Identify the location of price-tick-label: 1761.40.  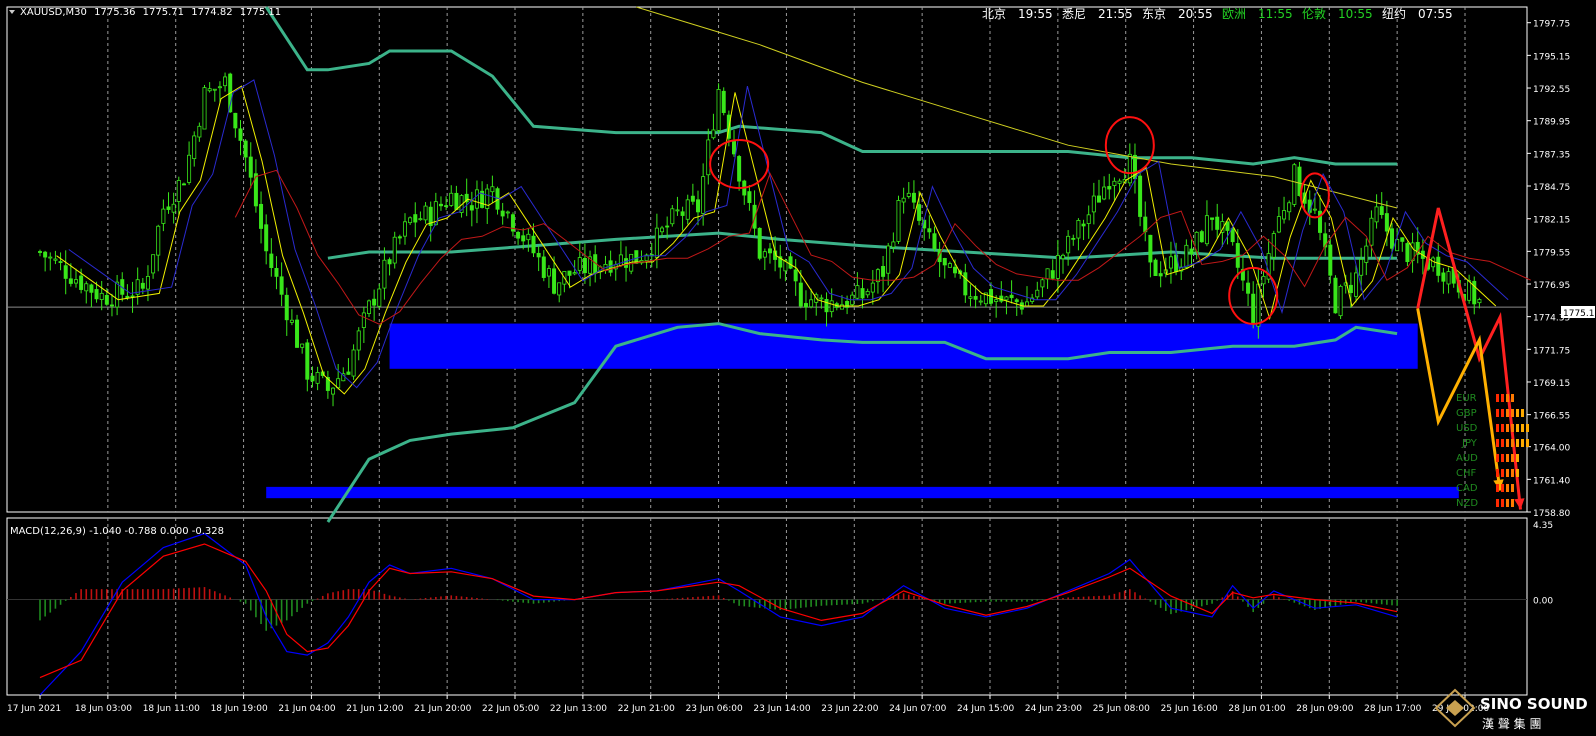
(1551, 481).